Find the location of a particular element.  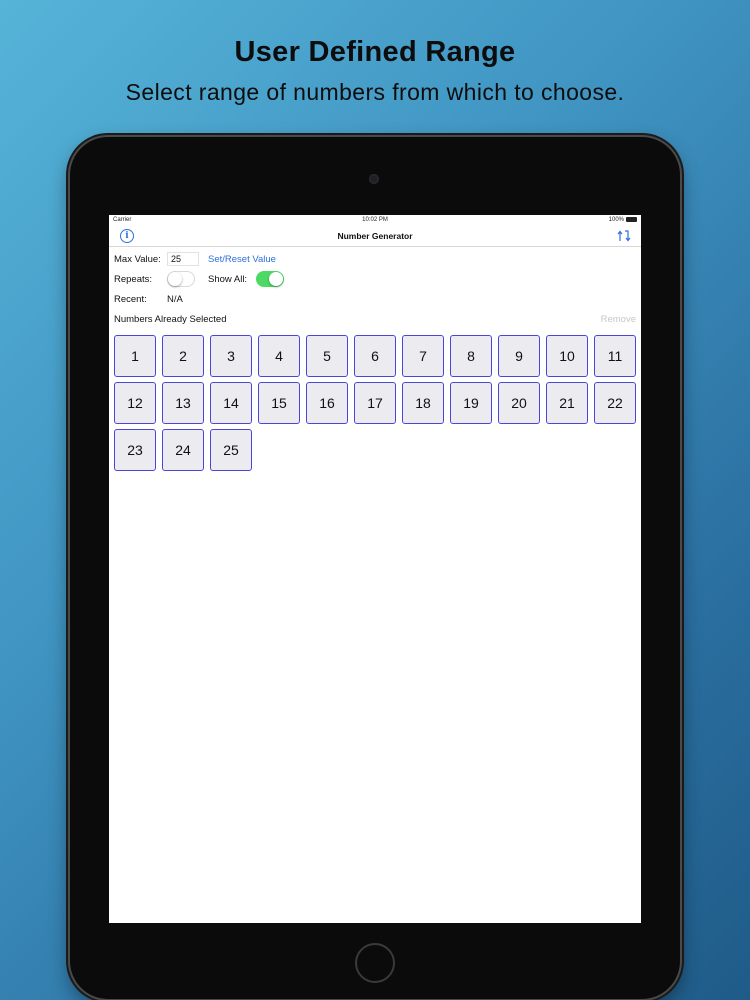

repeats-toggle is located at coordinates (181, 279).